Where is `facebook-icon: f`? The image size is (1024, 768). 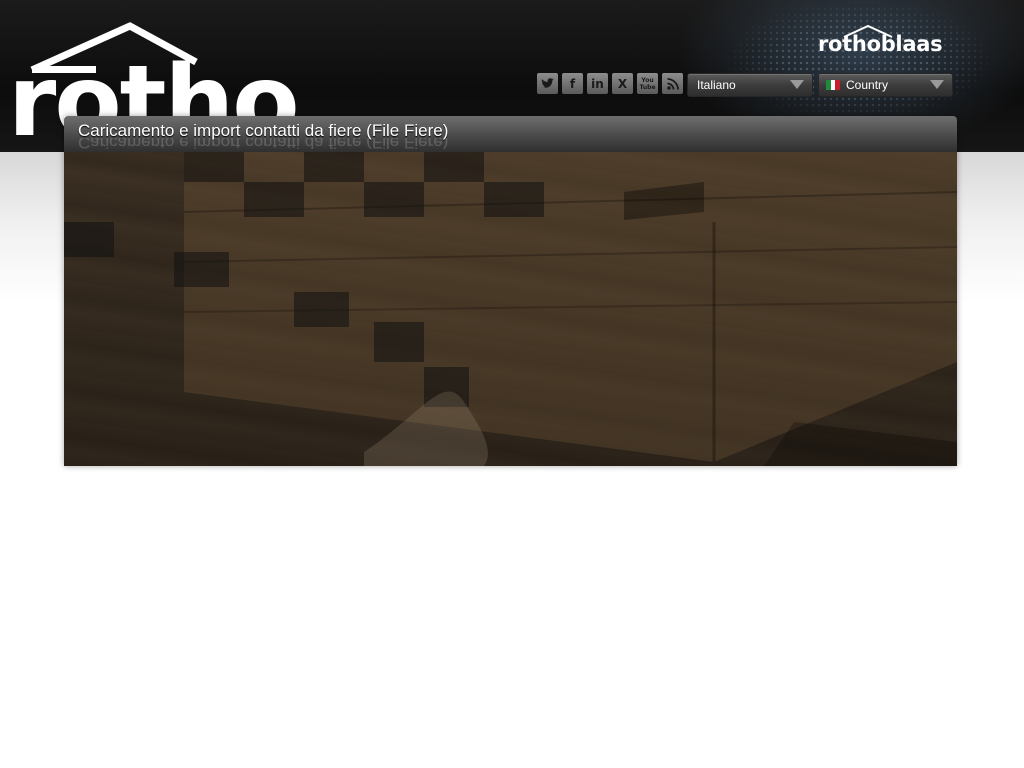 facebook-icon: f is located at coordinates (572, 83).